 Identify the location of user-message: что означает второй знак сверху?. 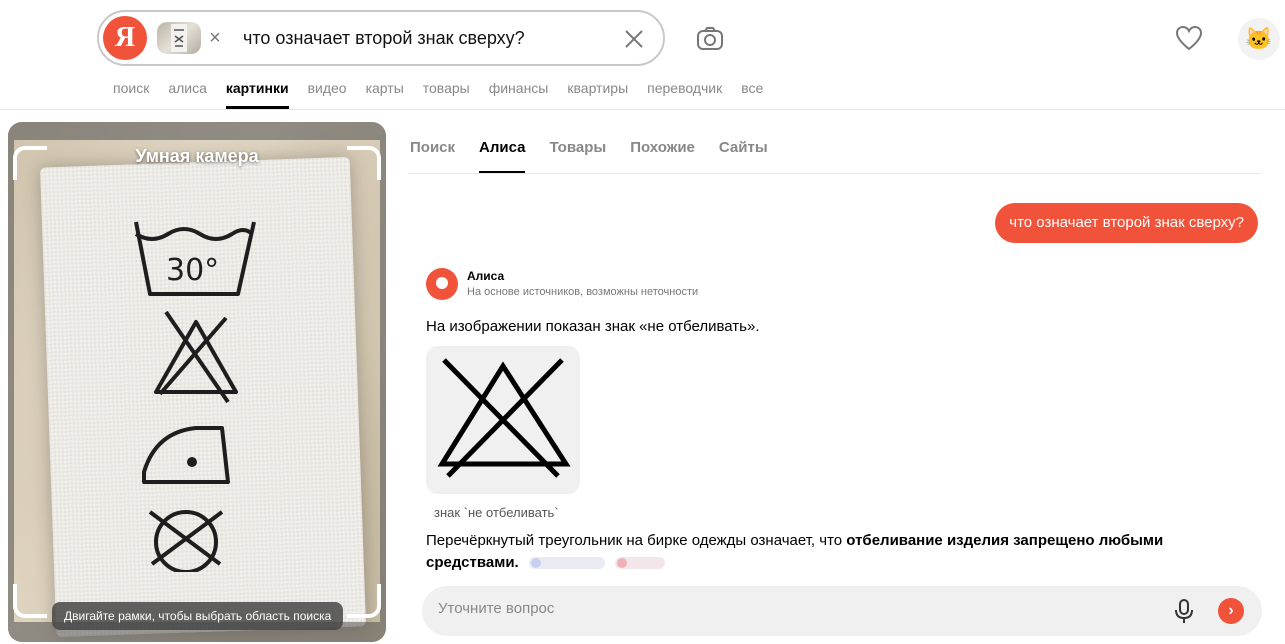
(1126, 223).